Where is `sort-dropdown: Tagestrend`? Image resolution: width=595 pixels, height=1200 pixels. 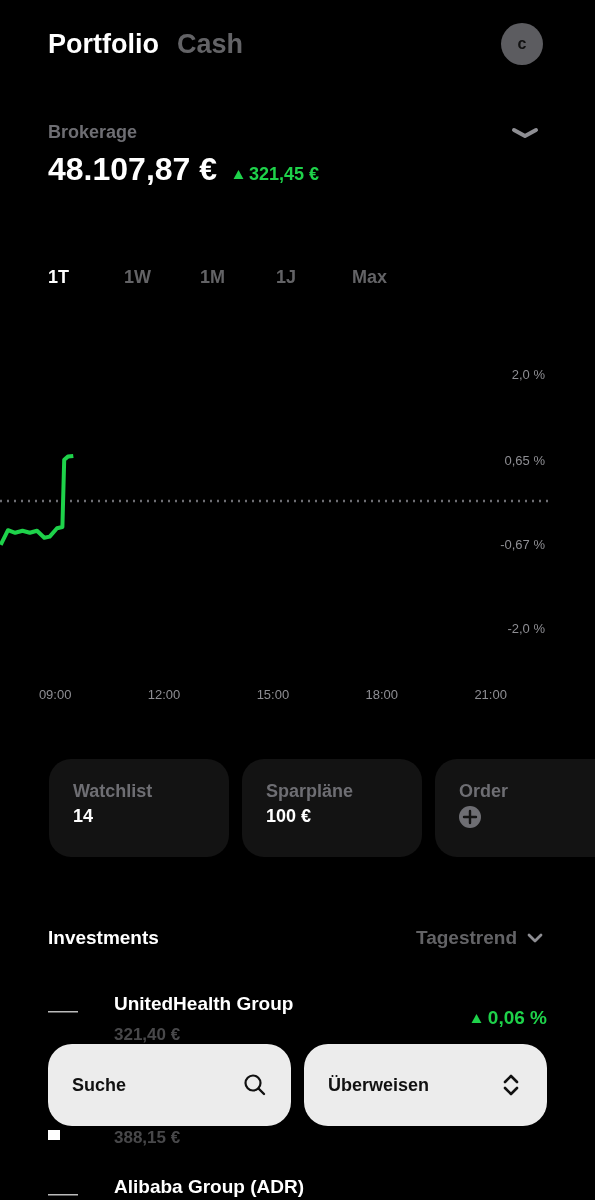 sort-dropdown: Tagestrend is located at coordinates (466, 938).